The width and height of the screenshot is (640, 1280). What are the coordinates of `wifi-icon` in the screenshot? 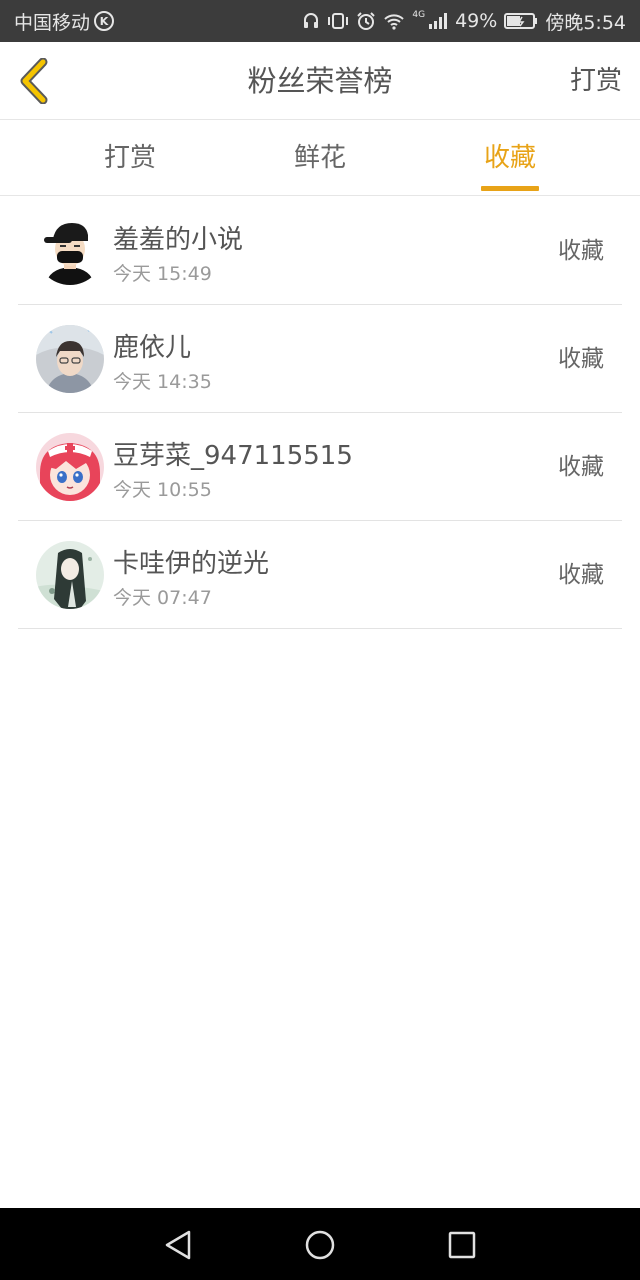 It's located at (394, 21).